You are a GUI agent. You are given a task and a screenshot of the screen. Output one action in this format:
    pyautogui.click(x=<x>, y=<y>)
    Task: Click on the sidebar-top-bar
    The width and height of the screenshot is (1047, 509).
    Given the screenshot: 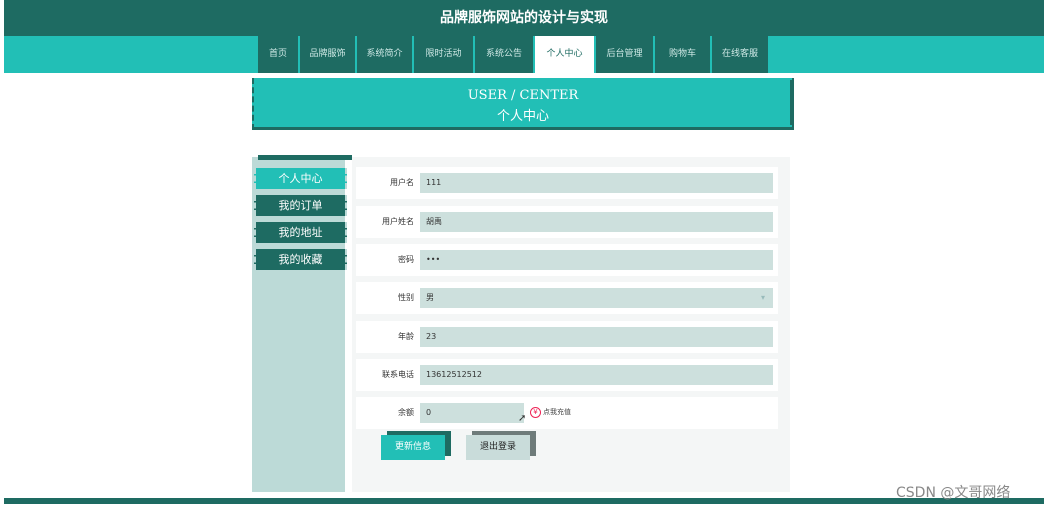 What is the action you would take?
    pyautogui.click(x=305, y=157)
    